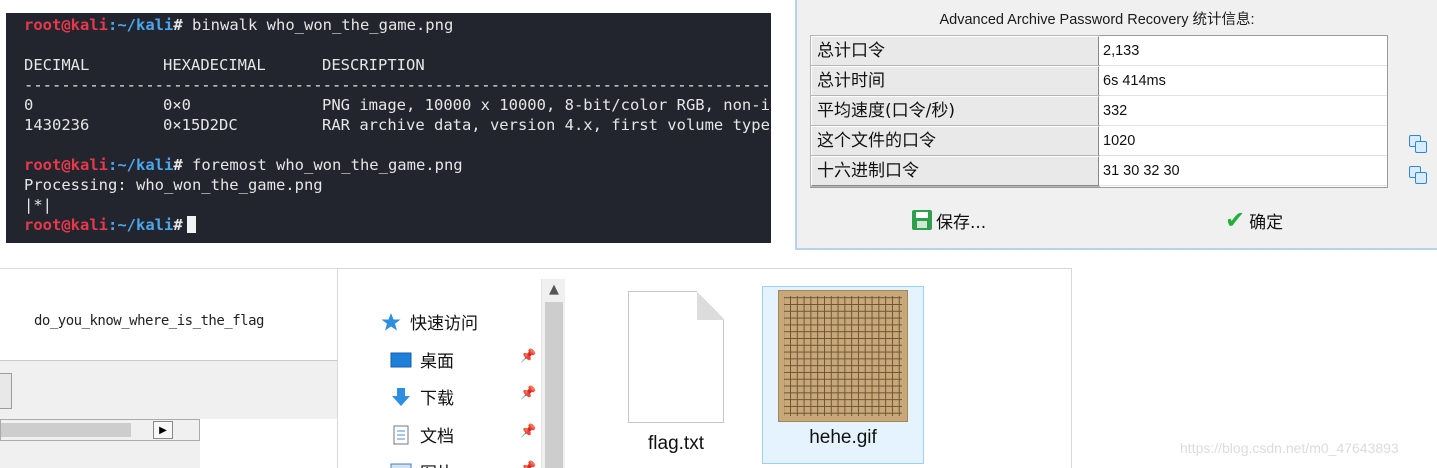 This screenshot has height=468, width=1437. Describe the element at coordinates (163, 430) in the screenshot. I see `scroll-right-button: ▶` at that location.